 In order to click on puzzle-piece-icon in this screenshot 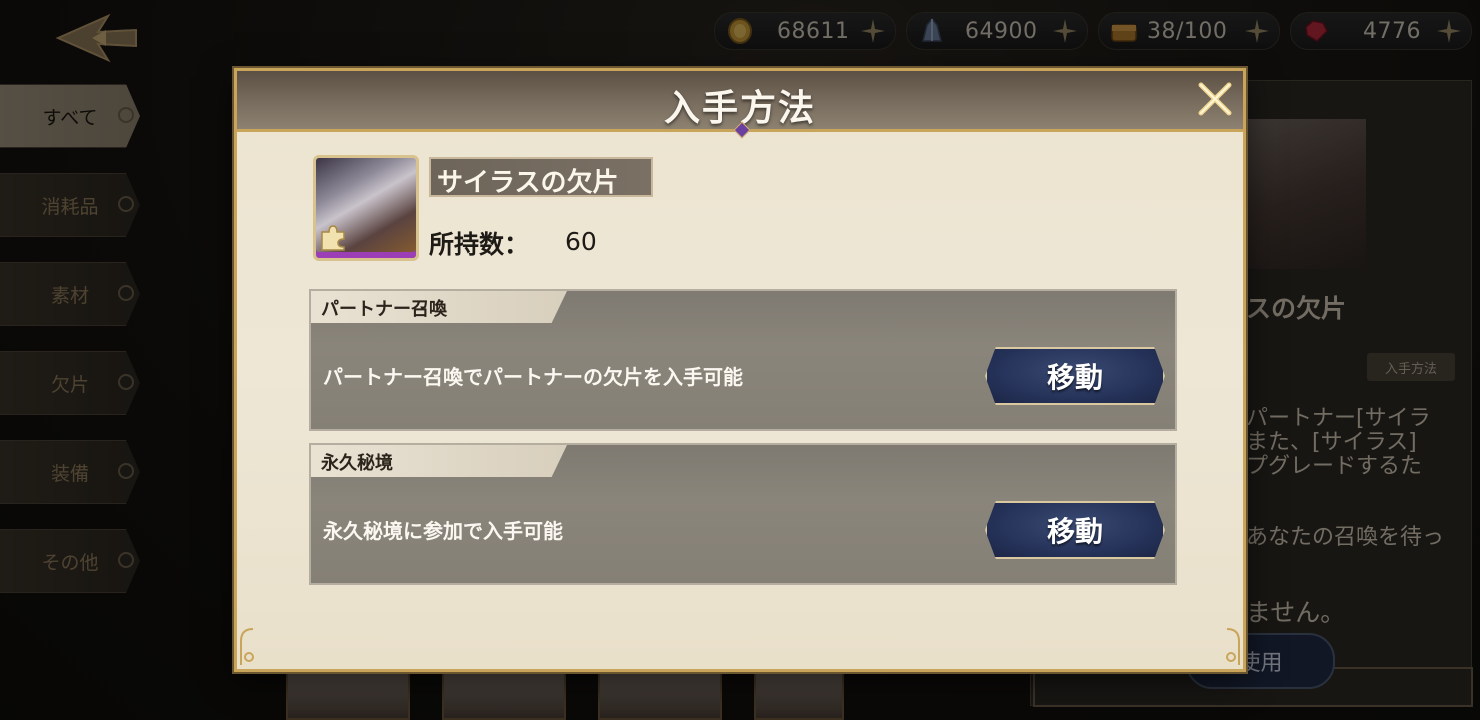, I will do `click(333, 238)`.